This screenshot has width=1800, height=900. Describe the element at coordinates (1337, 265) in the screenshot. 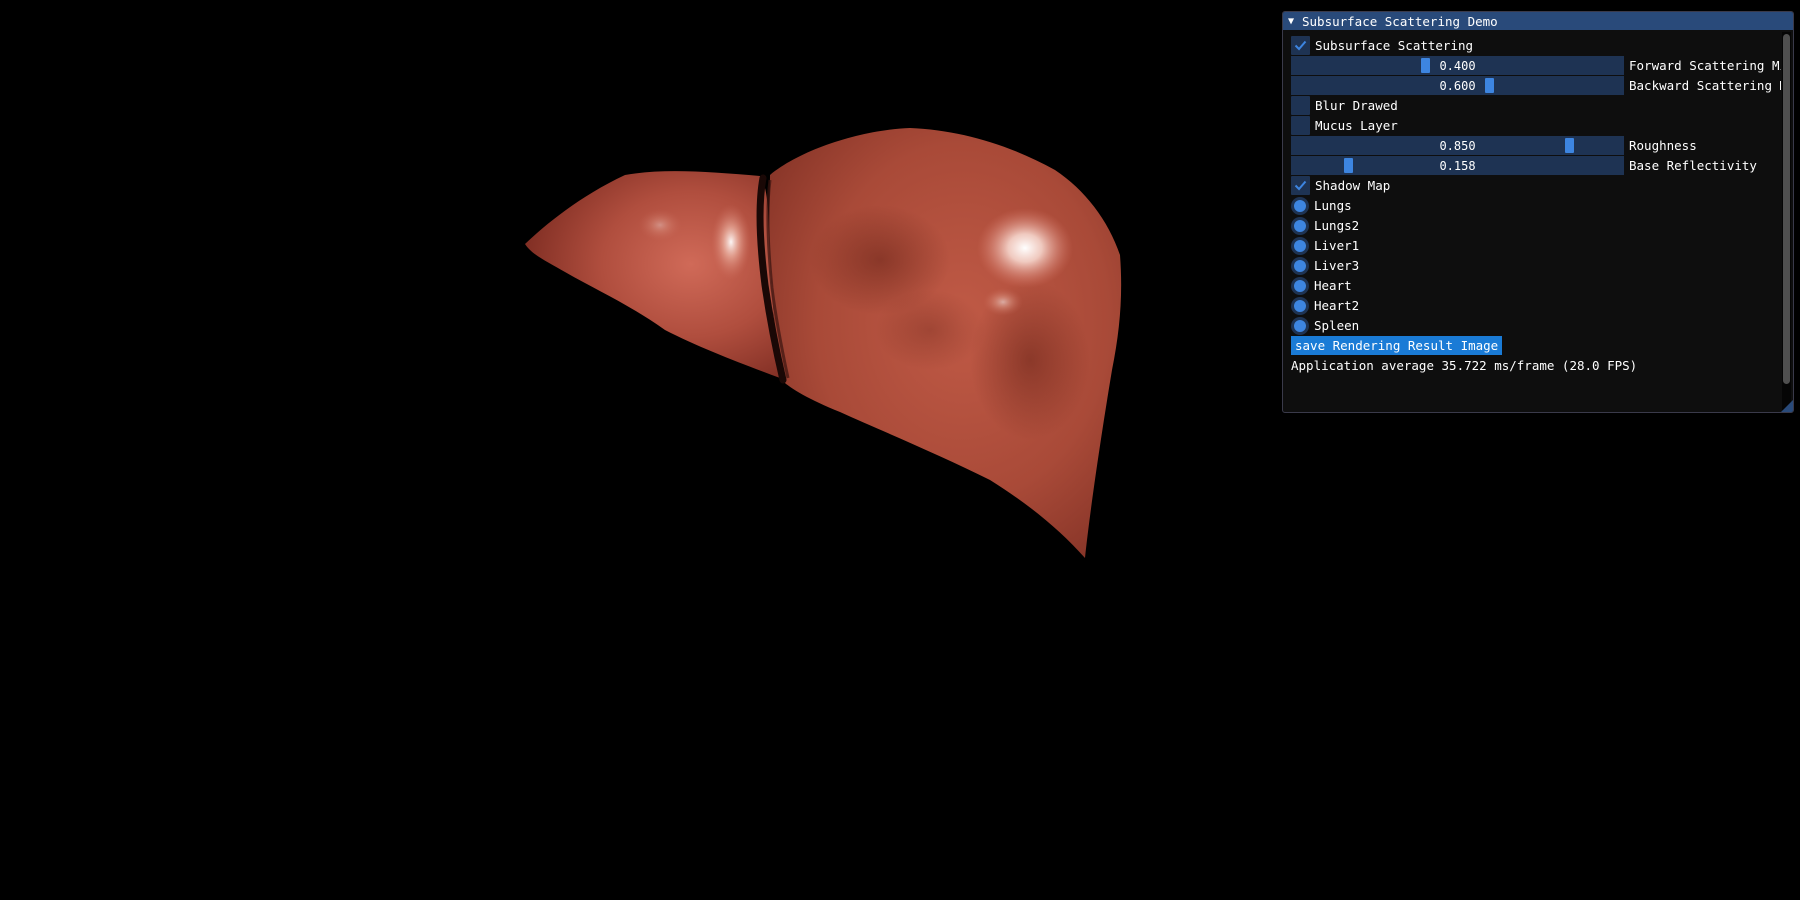

I see `radio-label: Liver3` at that location.